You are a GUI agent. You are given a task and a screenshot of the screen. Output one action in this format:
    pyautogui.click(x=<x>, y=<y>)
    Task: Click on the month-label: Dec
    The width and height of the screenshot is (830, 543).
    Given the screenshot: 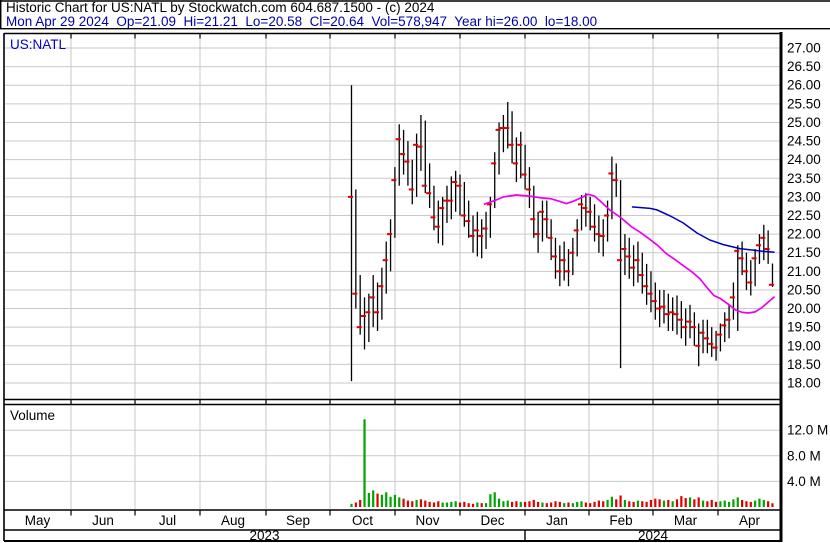 What is the action you would take?
    pyautogui.click(x=492, y=520)
    